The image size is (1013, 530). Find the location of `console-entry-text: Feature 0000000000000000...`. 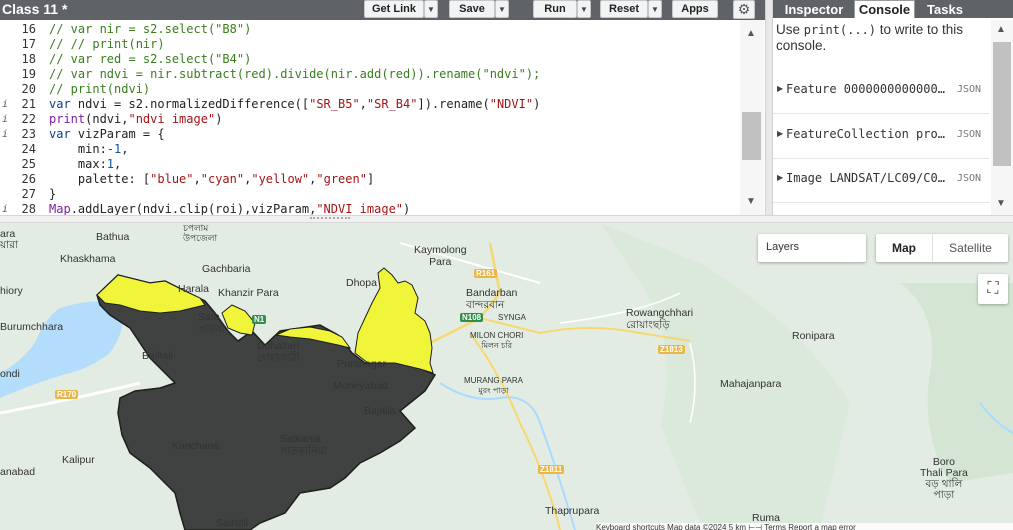

console-entry-text: Feature 0000000000000000... is located at coordinates (867, 89).